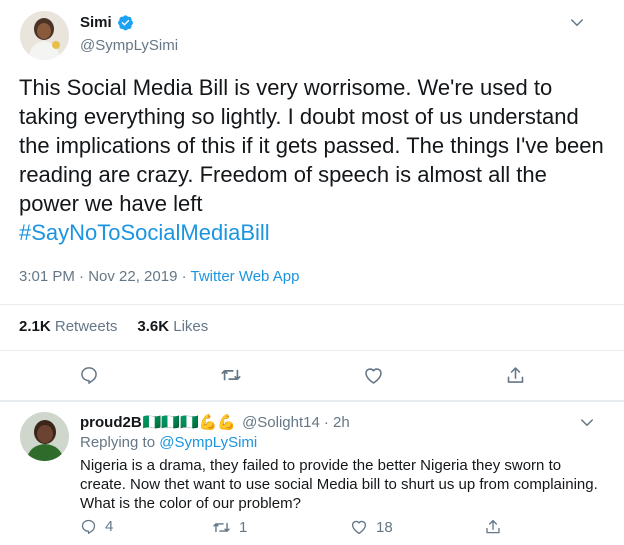 The width and height of the screenshot is (624, 545). I want to click on likes-count: 3.6K, so click(153, 326).